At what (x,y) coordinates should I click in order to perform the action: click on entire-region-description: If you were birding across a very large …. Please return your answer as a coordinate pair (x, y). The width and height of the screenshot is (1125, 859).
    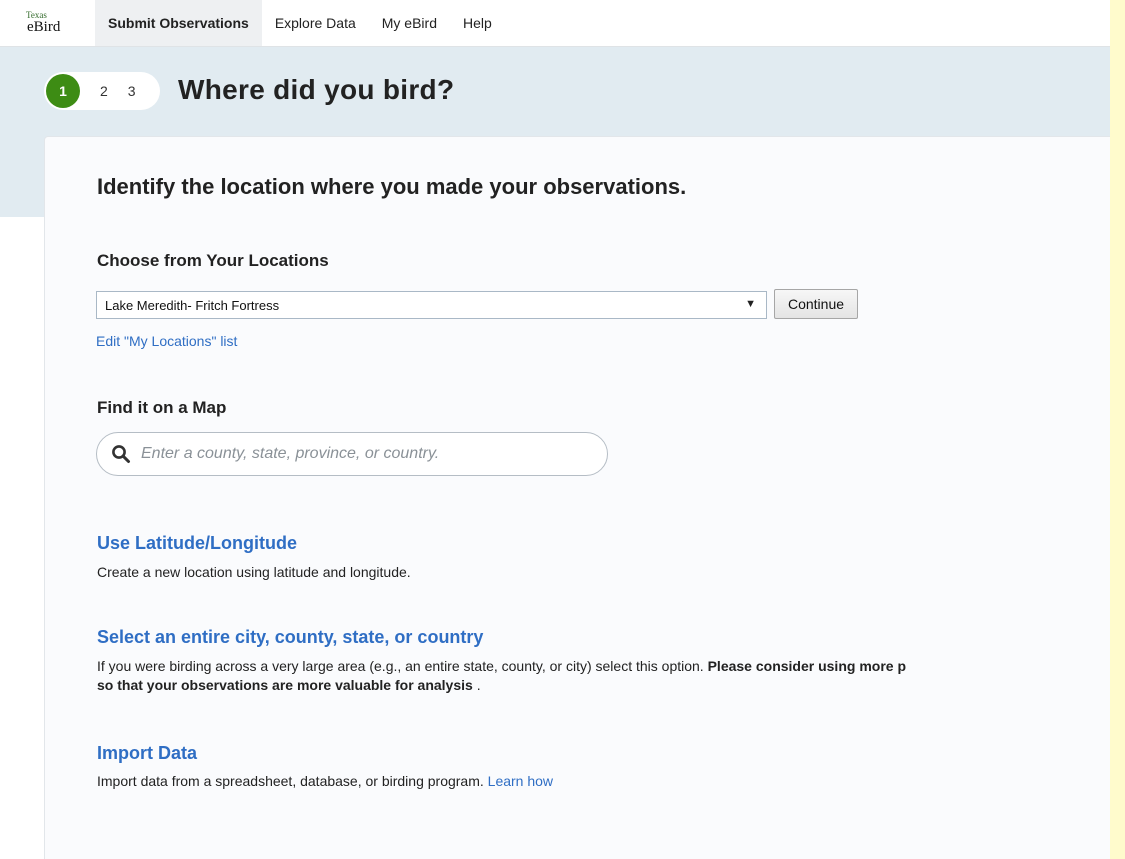
    Looking at the image, I should click on (501, 666).